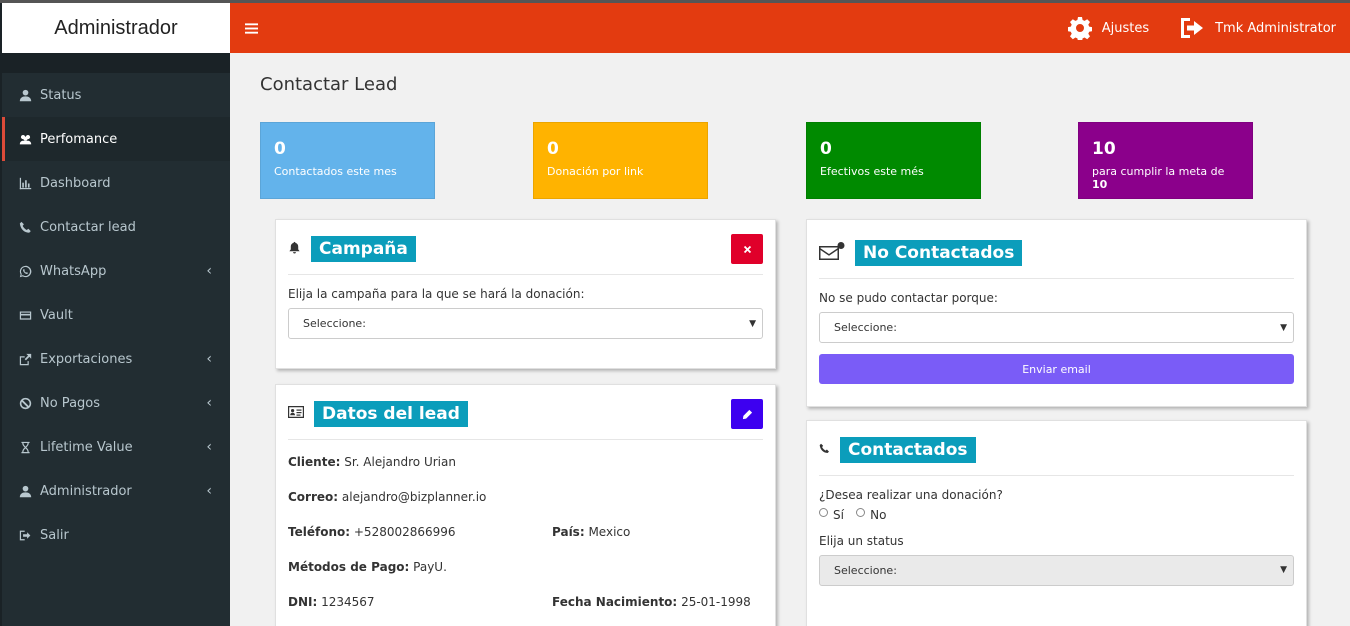 The image size is (1350, 626). What do you see at coordinates (116, 535) in the screenshot?
I see `sidebar-item-salir: Salir` at bounding box center [116, 535].